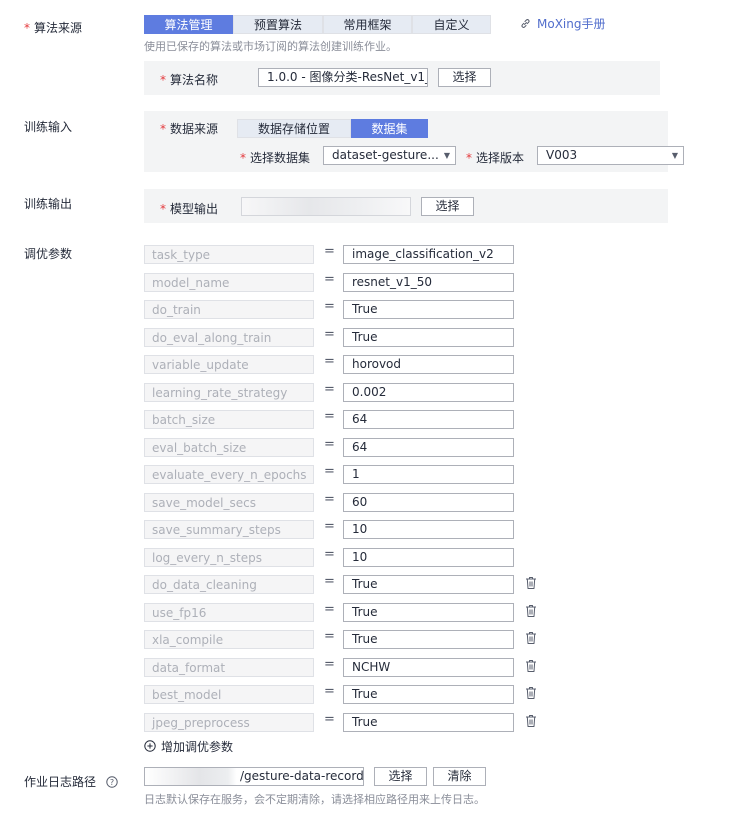  What do you see at coordinates (278, 24) in the screenshot?
I see `tab-preset-algorithm: 预置算法` at bounding box center [278, 24].